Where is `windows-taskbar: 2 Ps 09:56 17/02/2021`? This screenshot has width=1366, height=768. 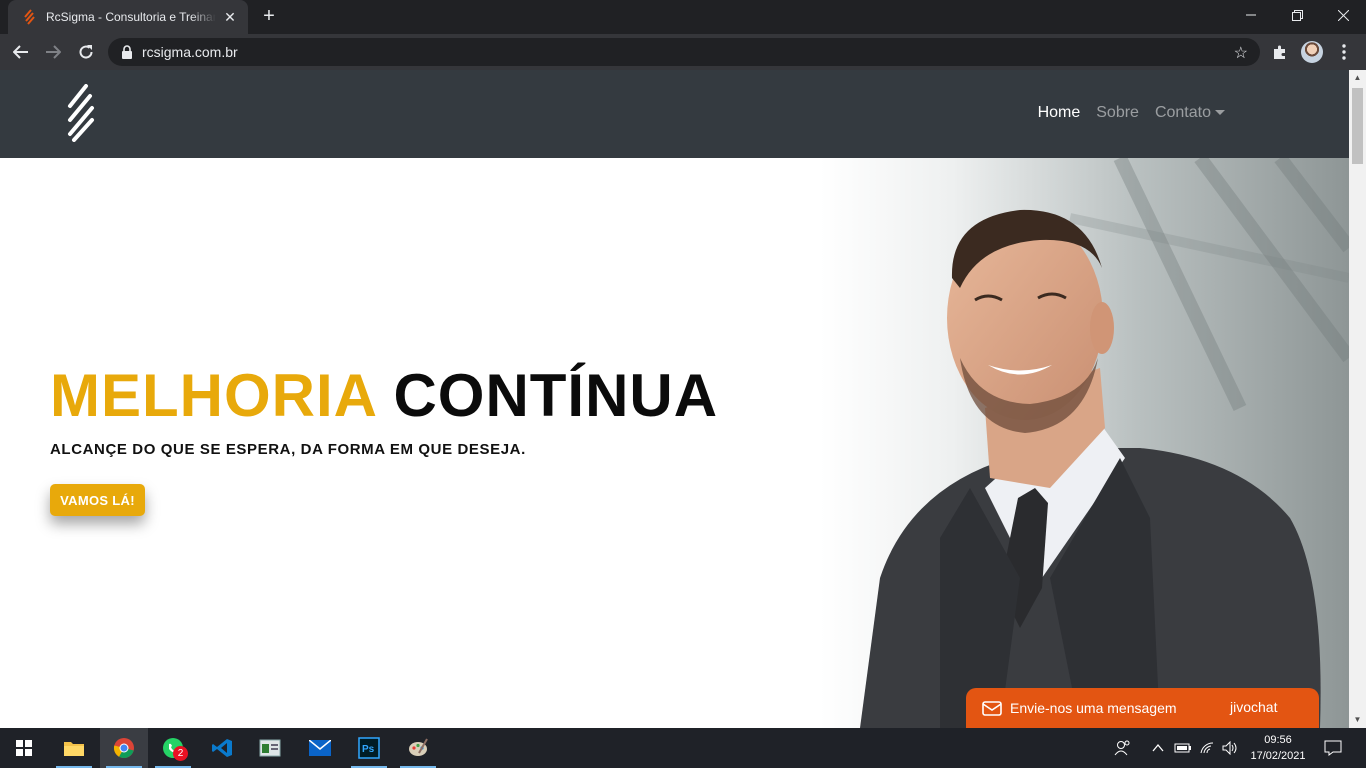
windows-taskbar: 2 Ps 09:56 17/02/2021 is located at coordinates (683, 748).